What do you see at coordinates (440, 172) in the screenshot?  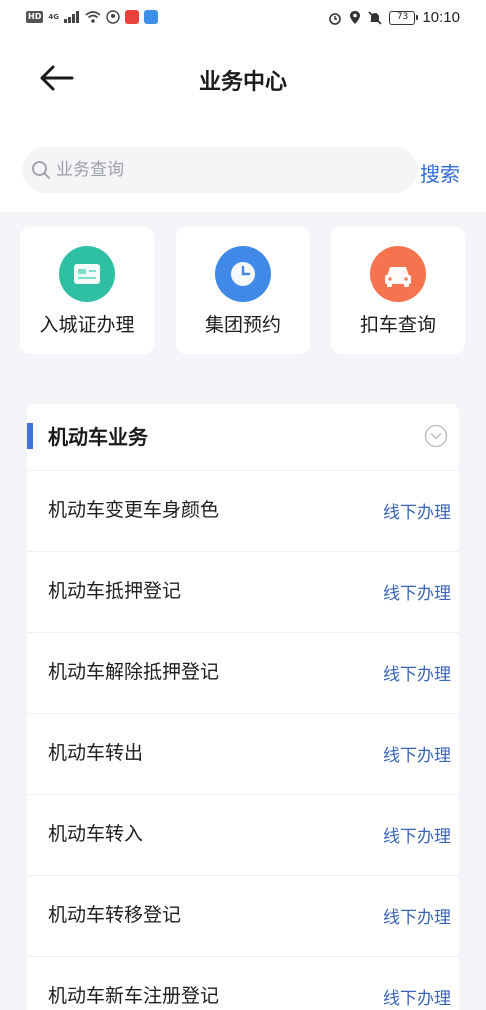 I see `search-button: 搜索` at bounding box center [440, 172].